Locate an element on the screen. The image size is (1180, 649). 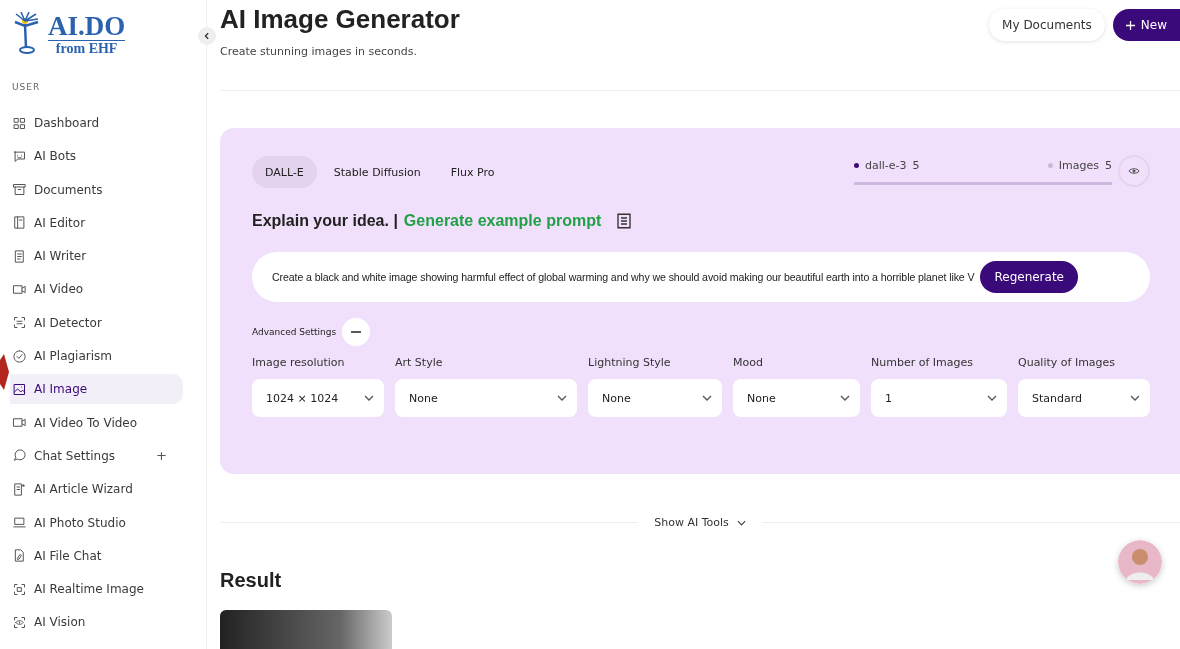
sidebar-item: AI Writer is located at coordinates (96, 256).